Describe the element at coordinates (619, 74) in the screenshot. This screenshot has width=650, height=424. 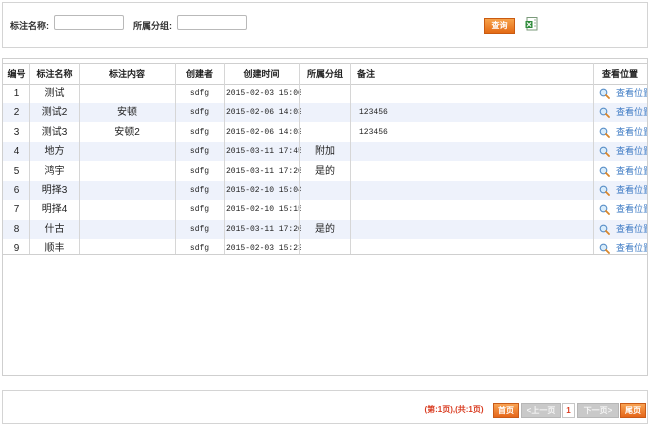
I see `header-view: 查看位置` at that location.